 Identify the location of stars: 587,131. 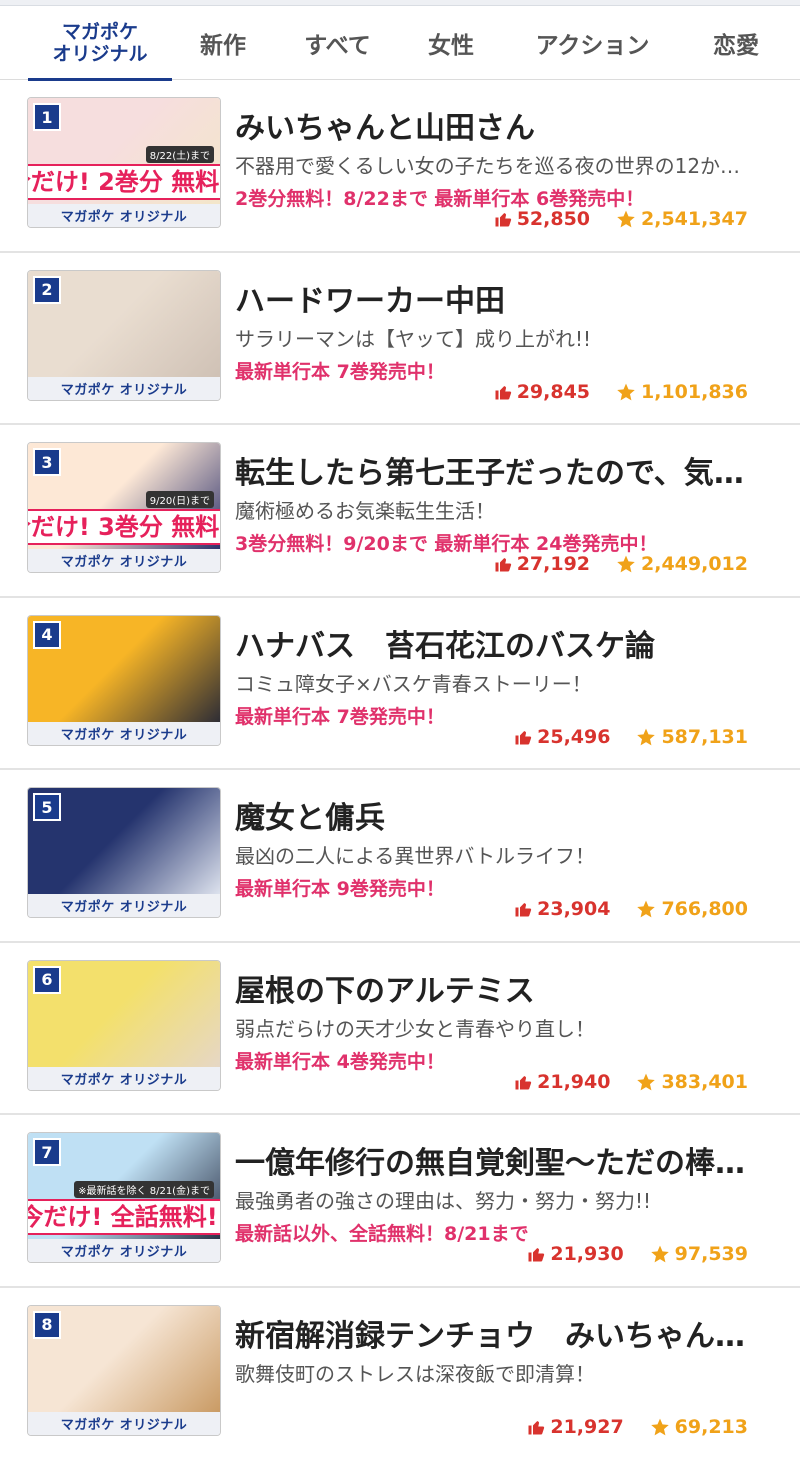
(692, 737).